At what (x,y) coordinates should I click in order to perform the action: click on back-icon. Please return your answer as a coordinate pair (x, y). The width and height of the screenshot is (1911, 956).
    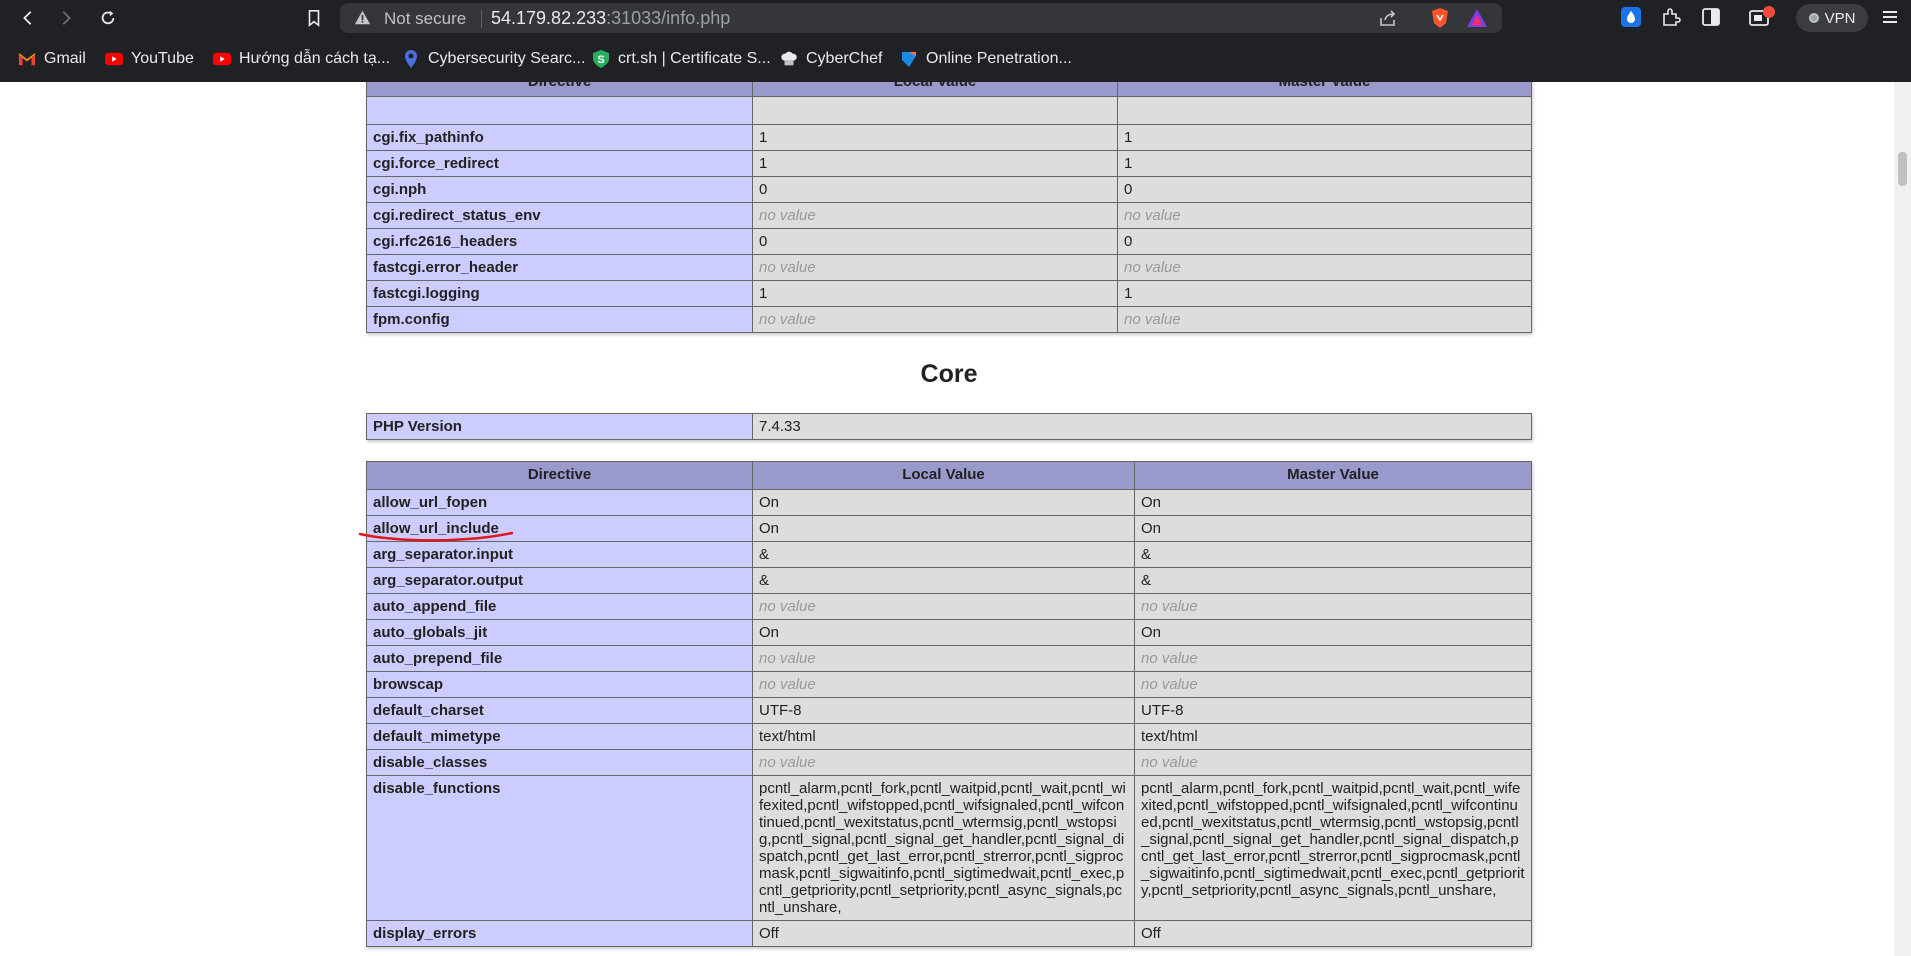
    Looking at the image, I should click on (28, 18).